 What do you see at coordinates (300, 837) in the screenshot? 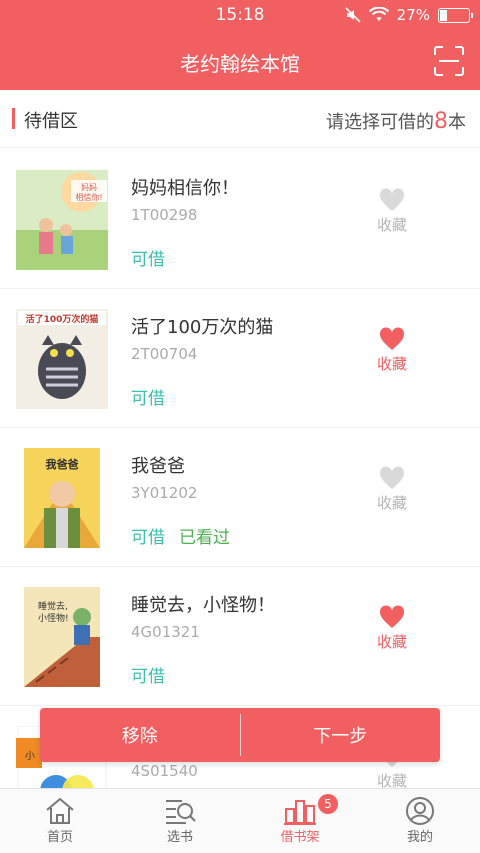
I see `tab-bookshelf-label: 借书架` at bounding box center [300, 837].